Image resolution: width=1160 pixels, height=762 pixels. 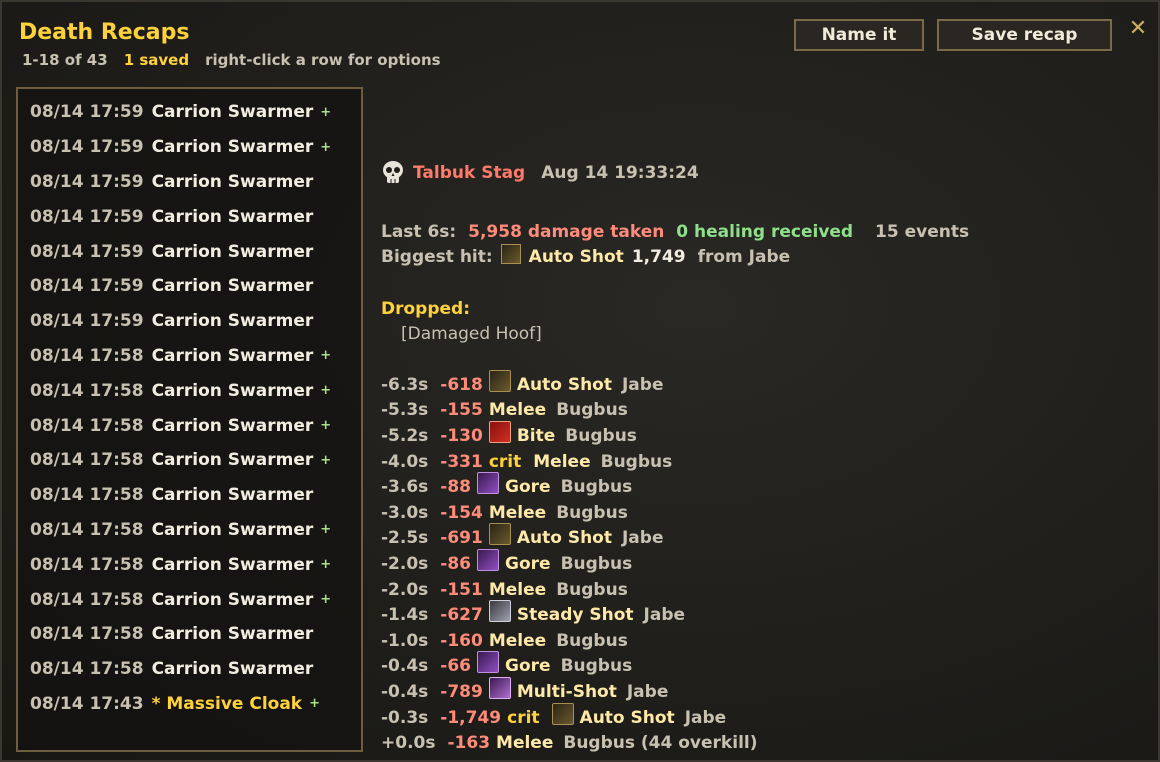 I want to click on event-amount: -155, so click(x=461, y=410).